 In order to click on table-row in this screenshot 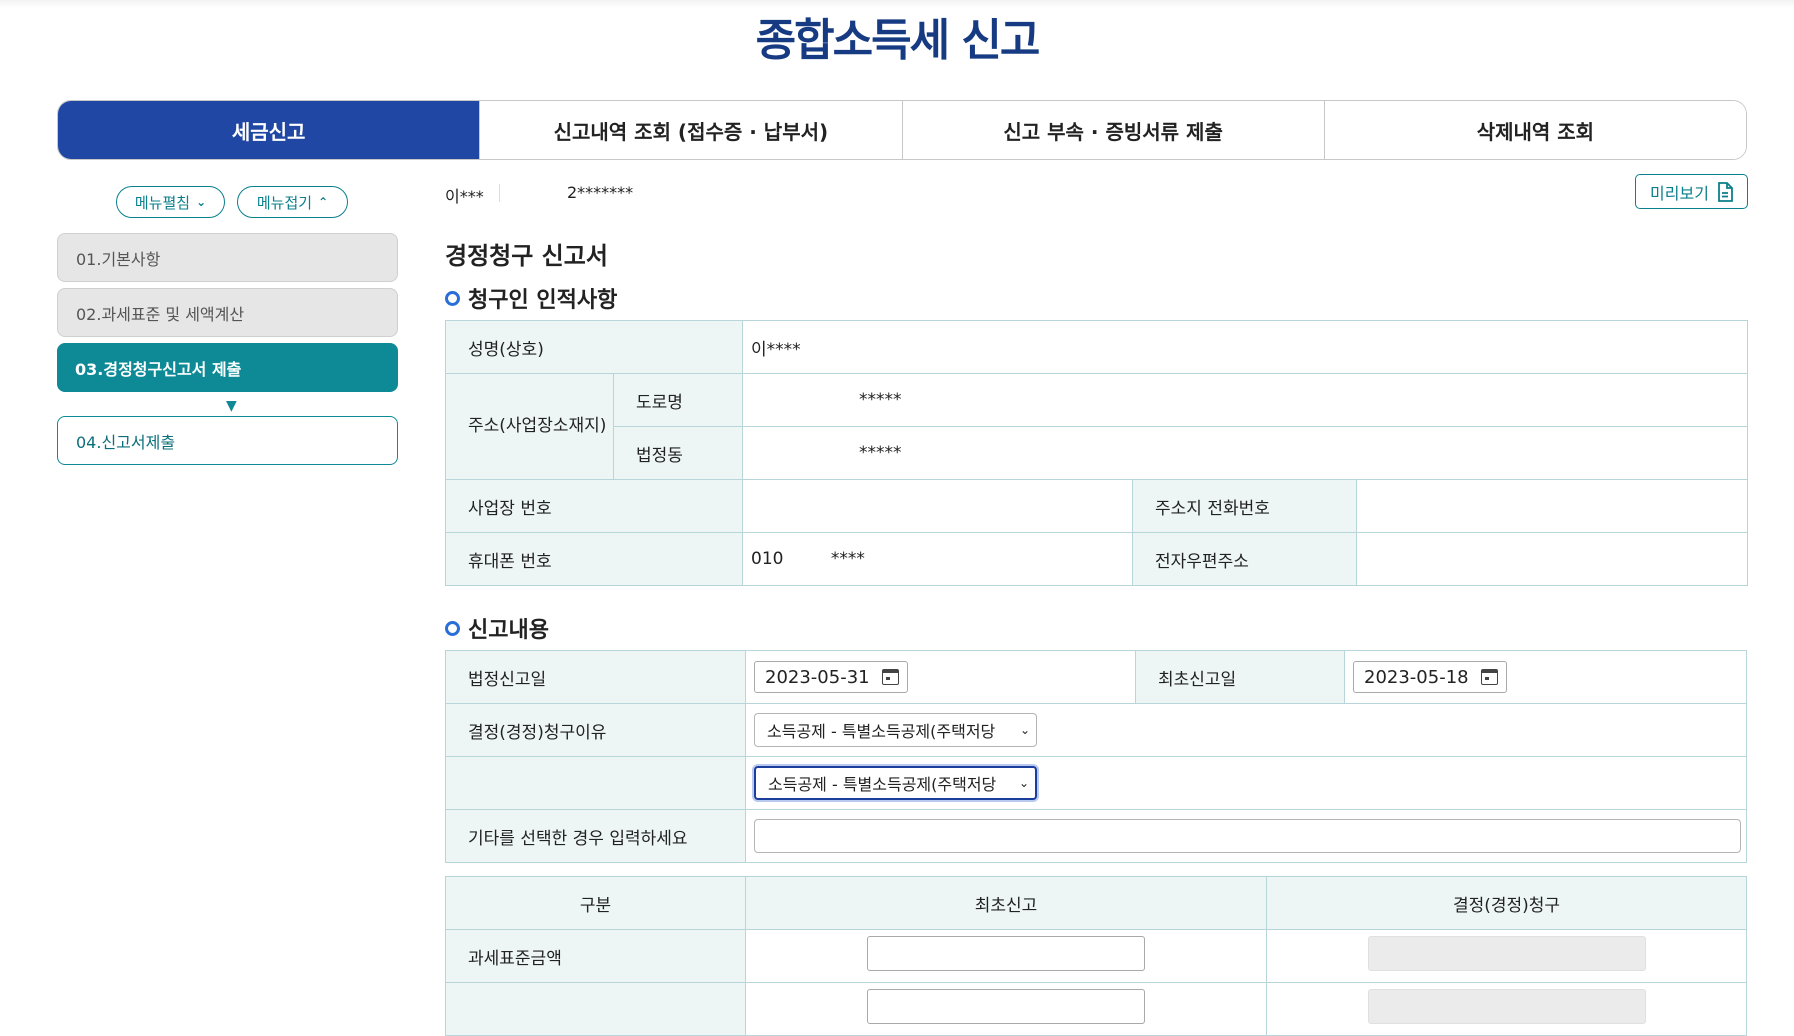, I will do `click(1096, 1009)`.